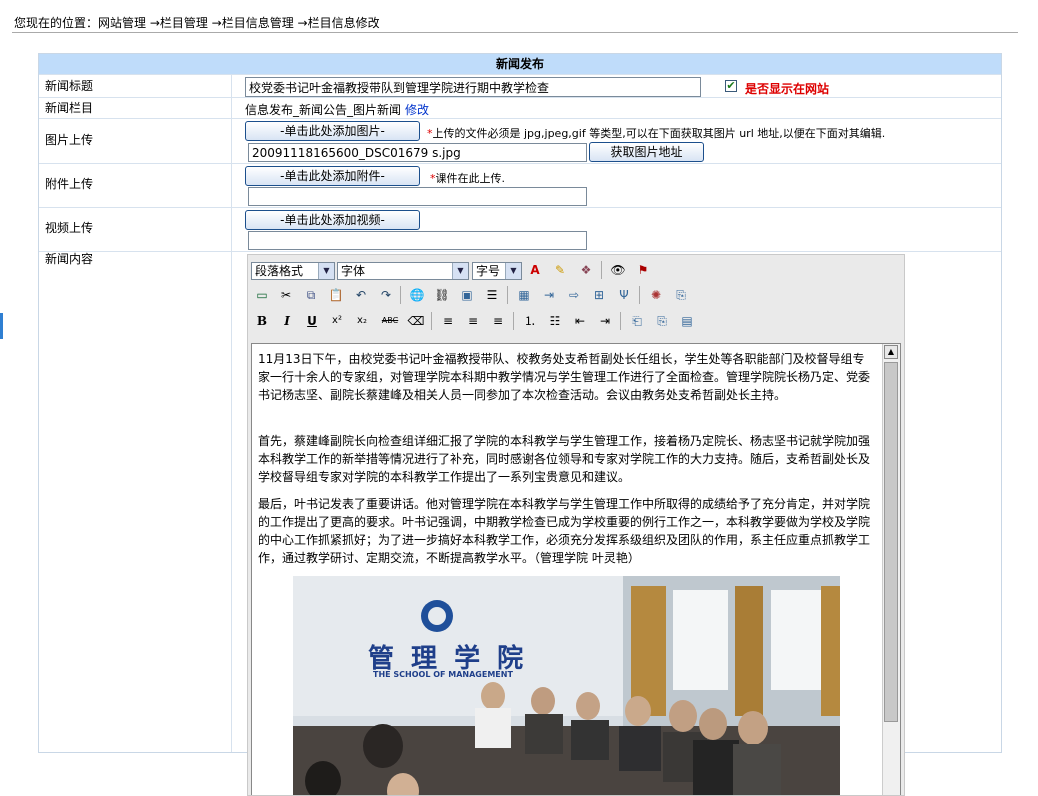 The width and height of the screenshot is (1038, 796). Describe the element at coordinates (362, 321) in the screenshot. I see `subscript-icon: x₂` at that location.